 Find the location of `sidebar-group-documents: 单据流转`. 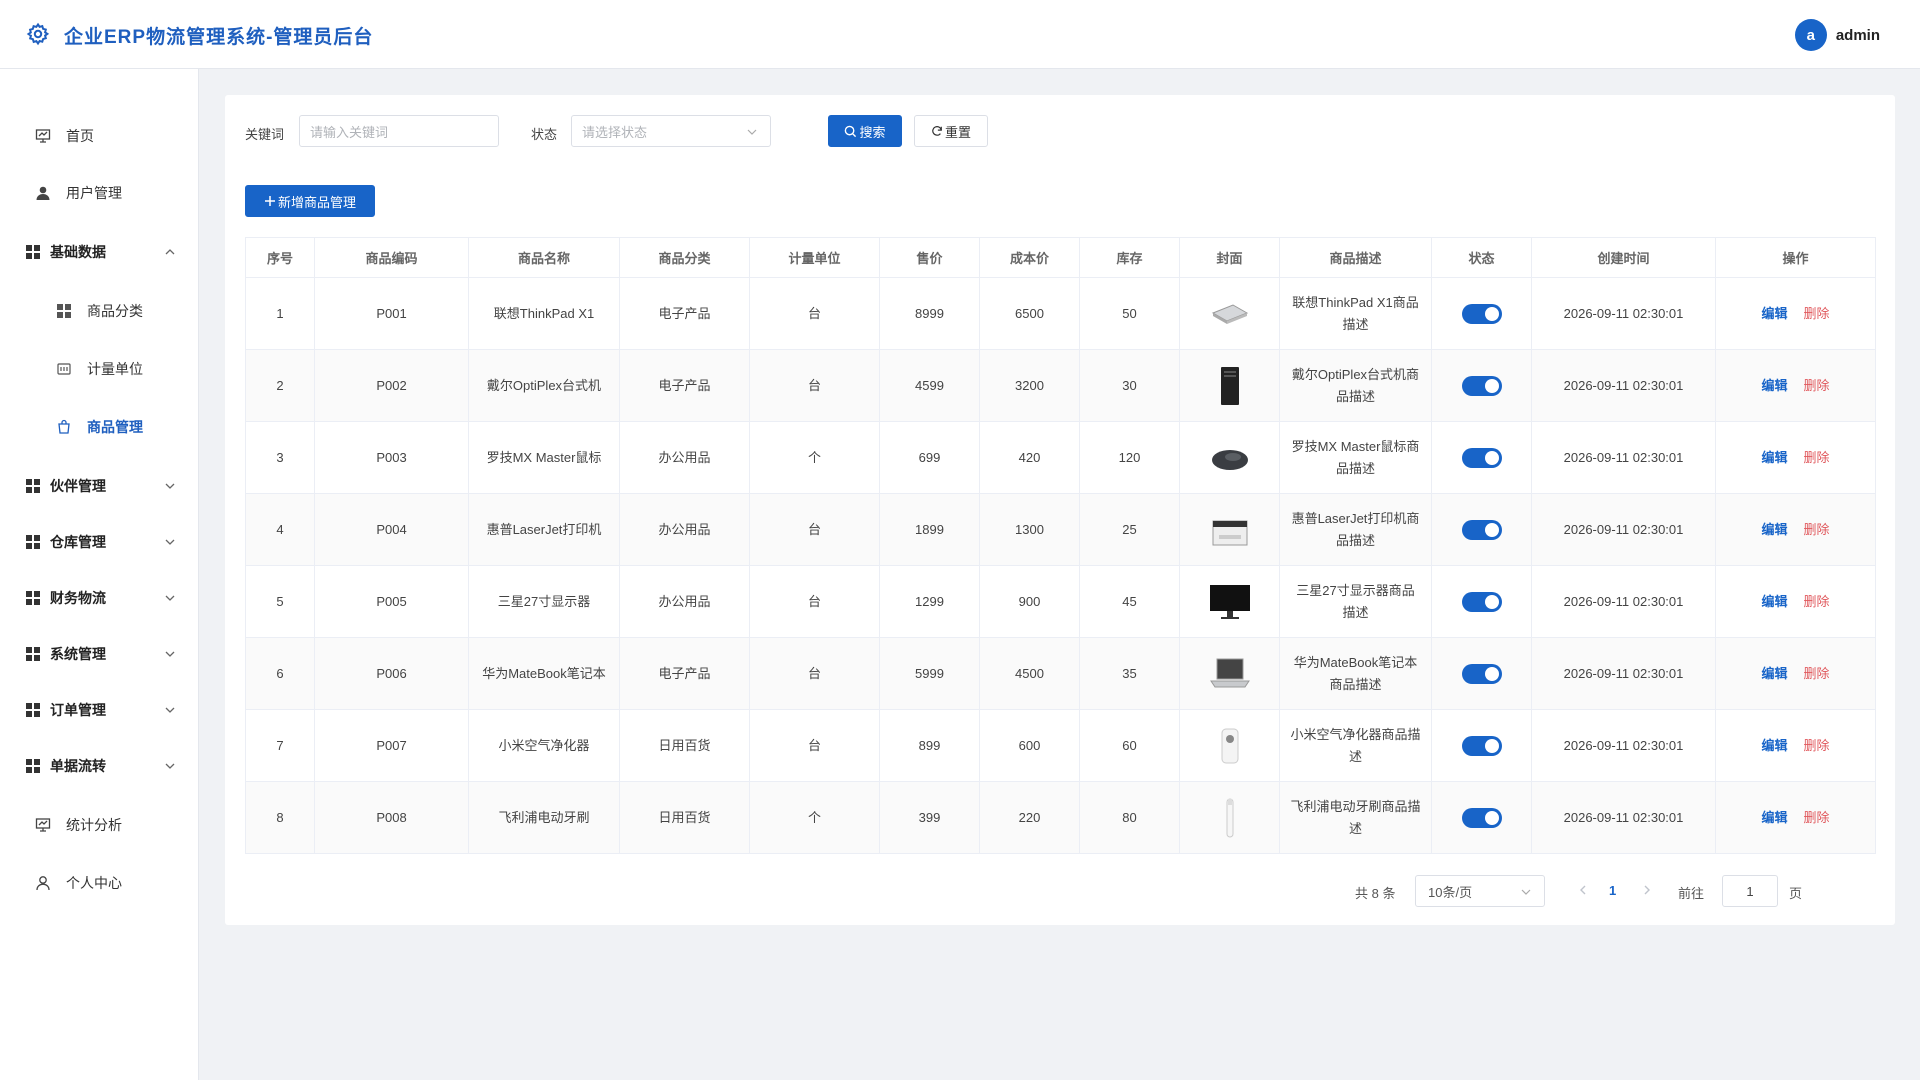

sidebar-group-documents: 单据流转 is located at coordinates (99, 766).